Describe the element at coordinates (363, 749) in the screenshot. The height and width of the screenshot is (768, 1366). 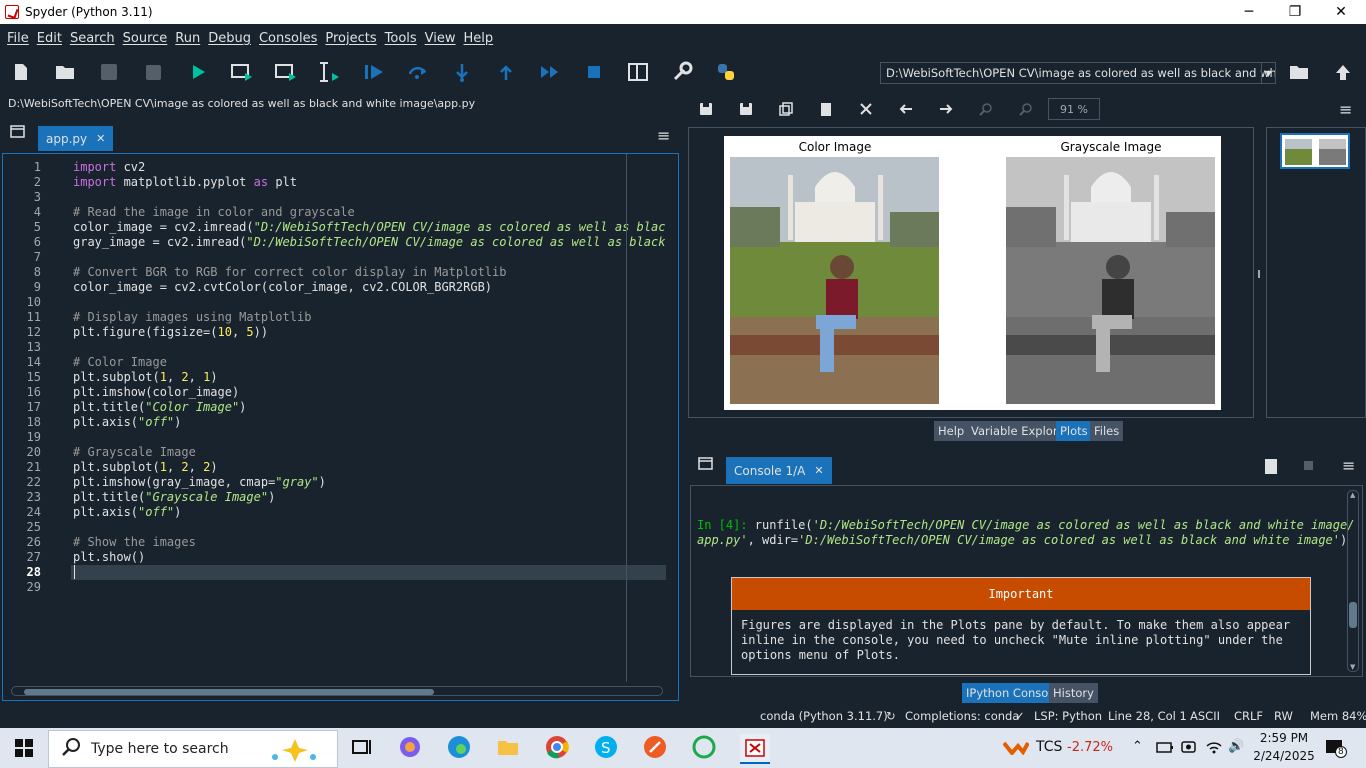
I see `task-view-icon` at that location.